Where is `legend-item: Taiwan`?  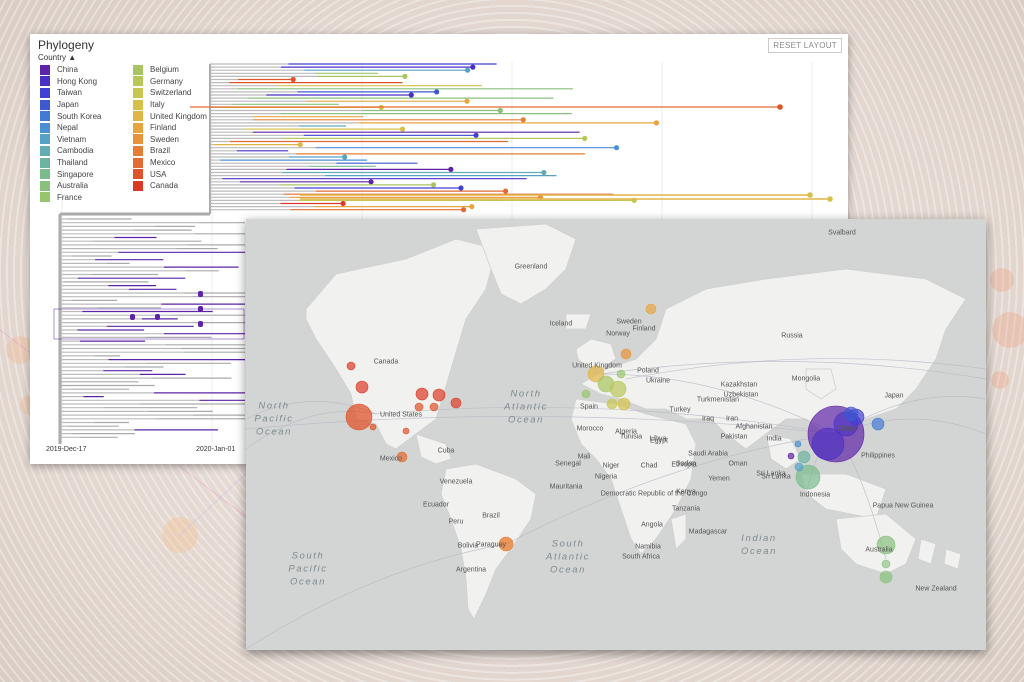
legend-item: Taiwan is located at coordinates (70, 93).